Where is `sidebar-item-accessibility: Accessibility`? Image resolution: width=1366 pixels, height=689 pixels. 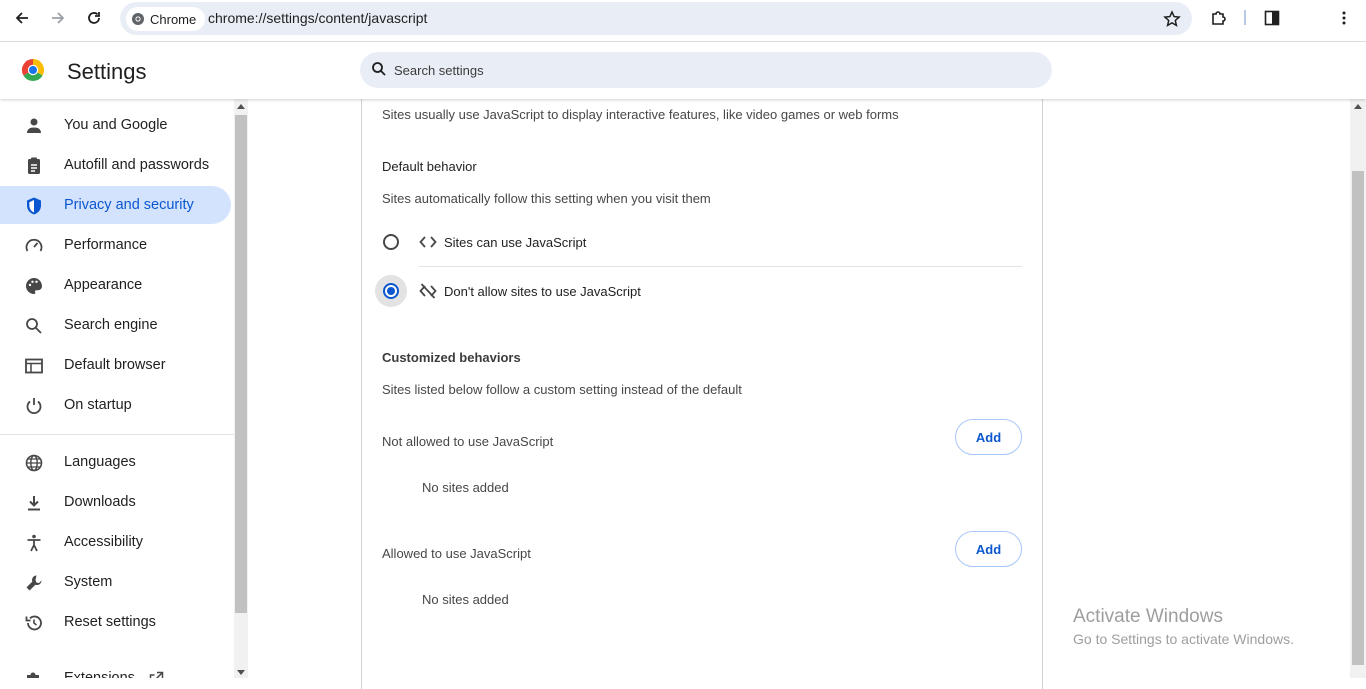 sidebar-item-accessibility: Accessibility is located at coordinates (115, 542).